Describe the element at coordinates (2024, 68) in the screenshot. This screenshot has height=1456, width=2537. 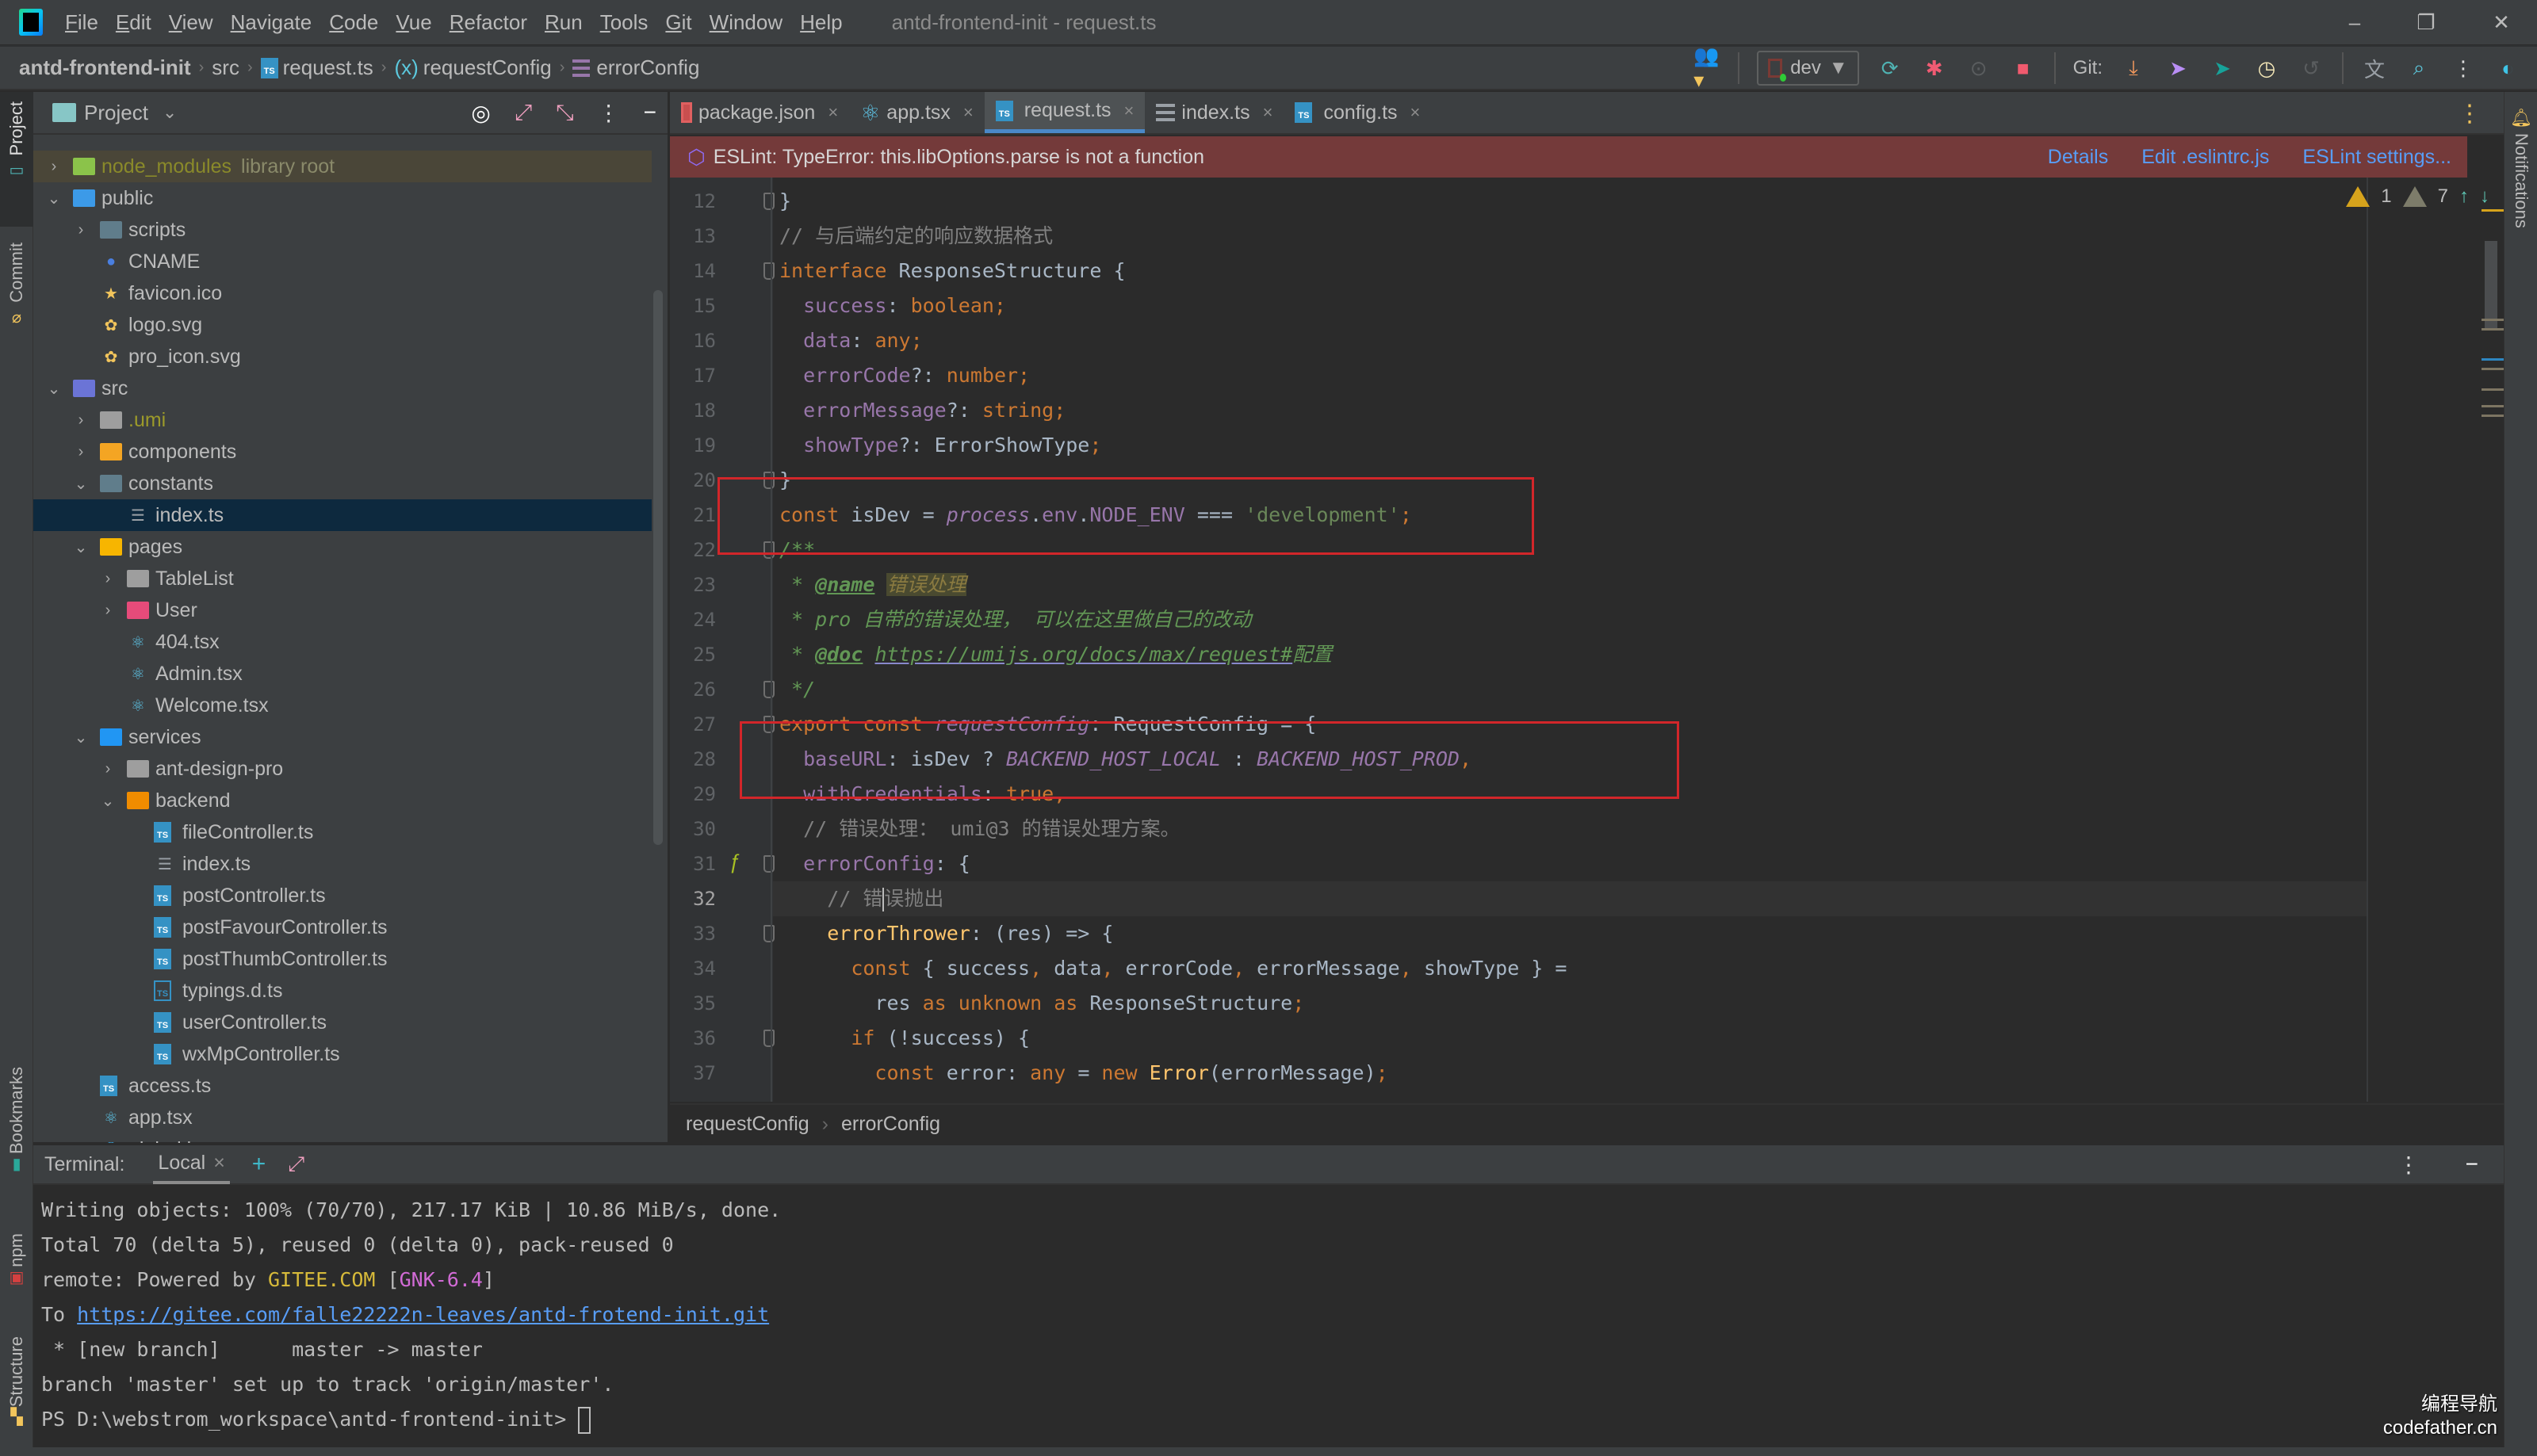
I see `stop-icon: ■` at that location.